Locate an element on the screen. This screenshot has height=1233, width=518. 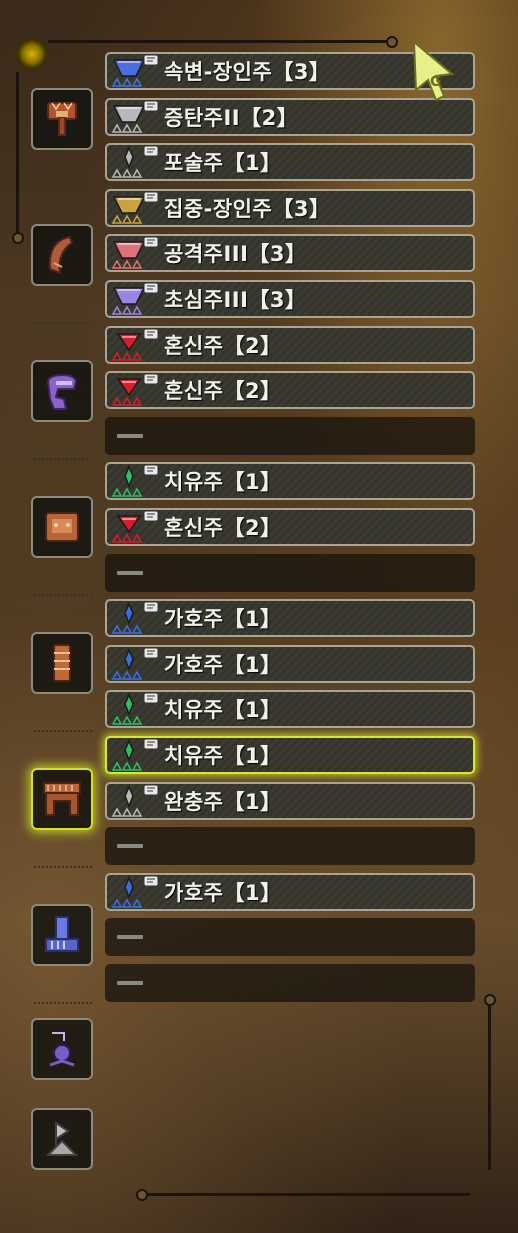
decoration-name: 공격주III【3】 is located at coordinates (235, 254).